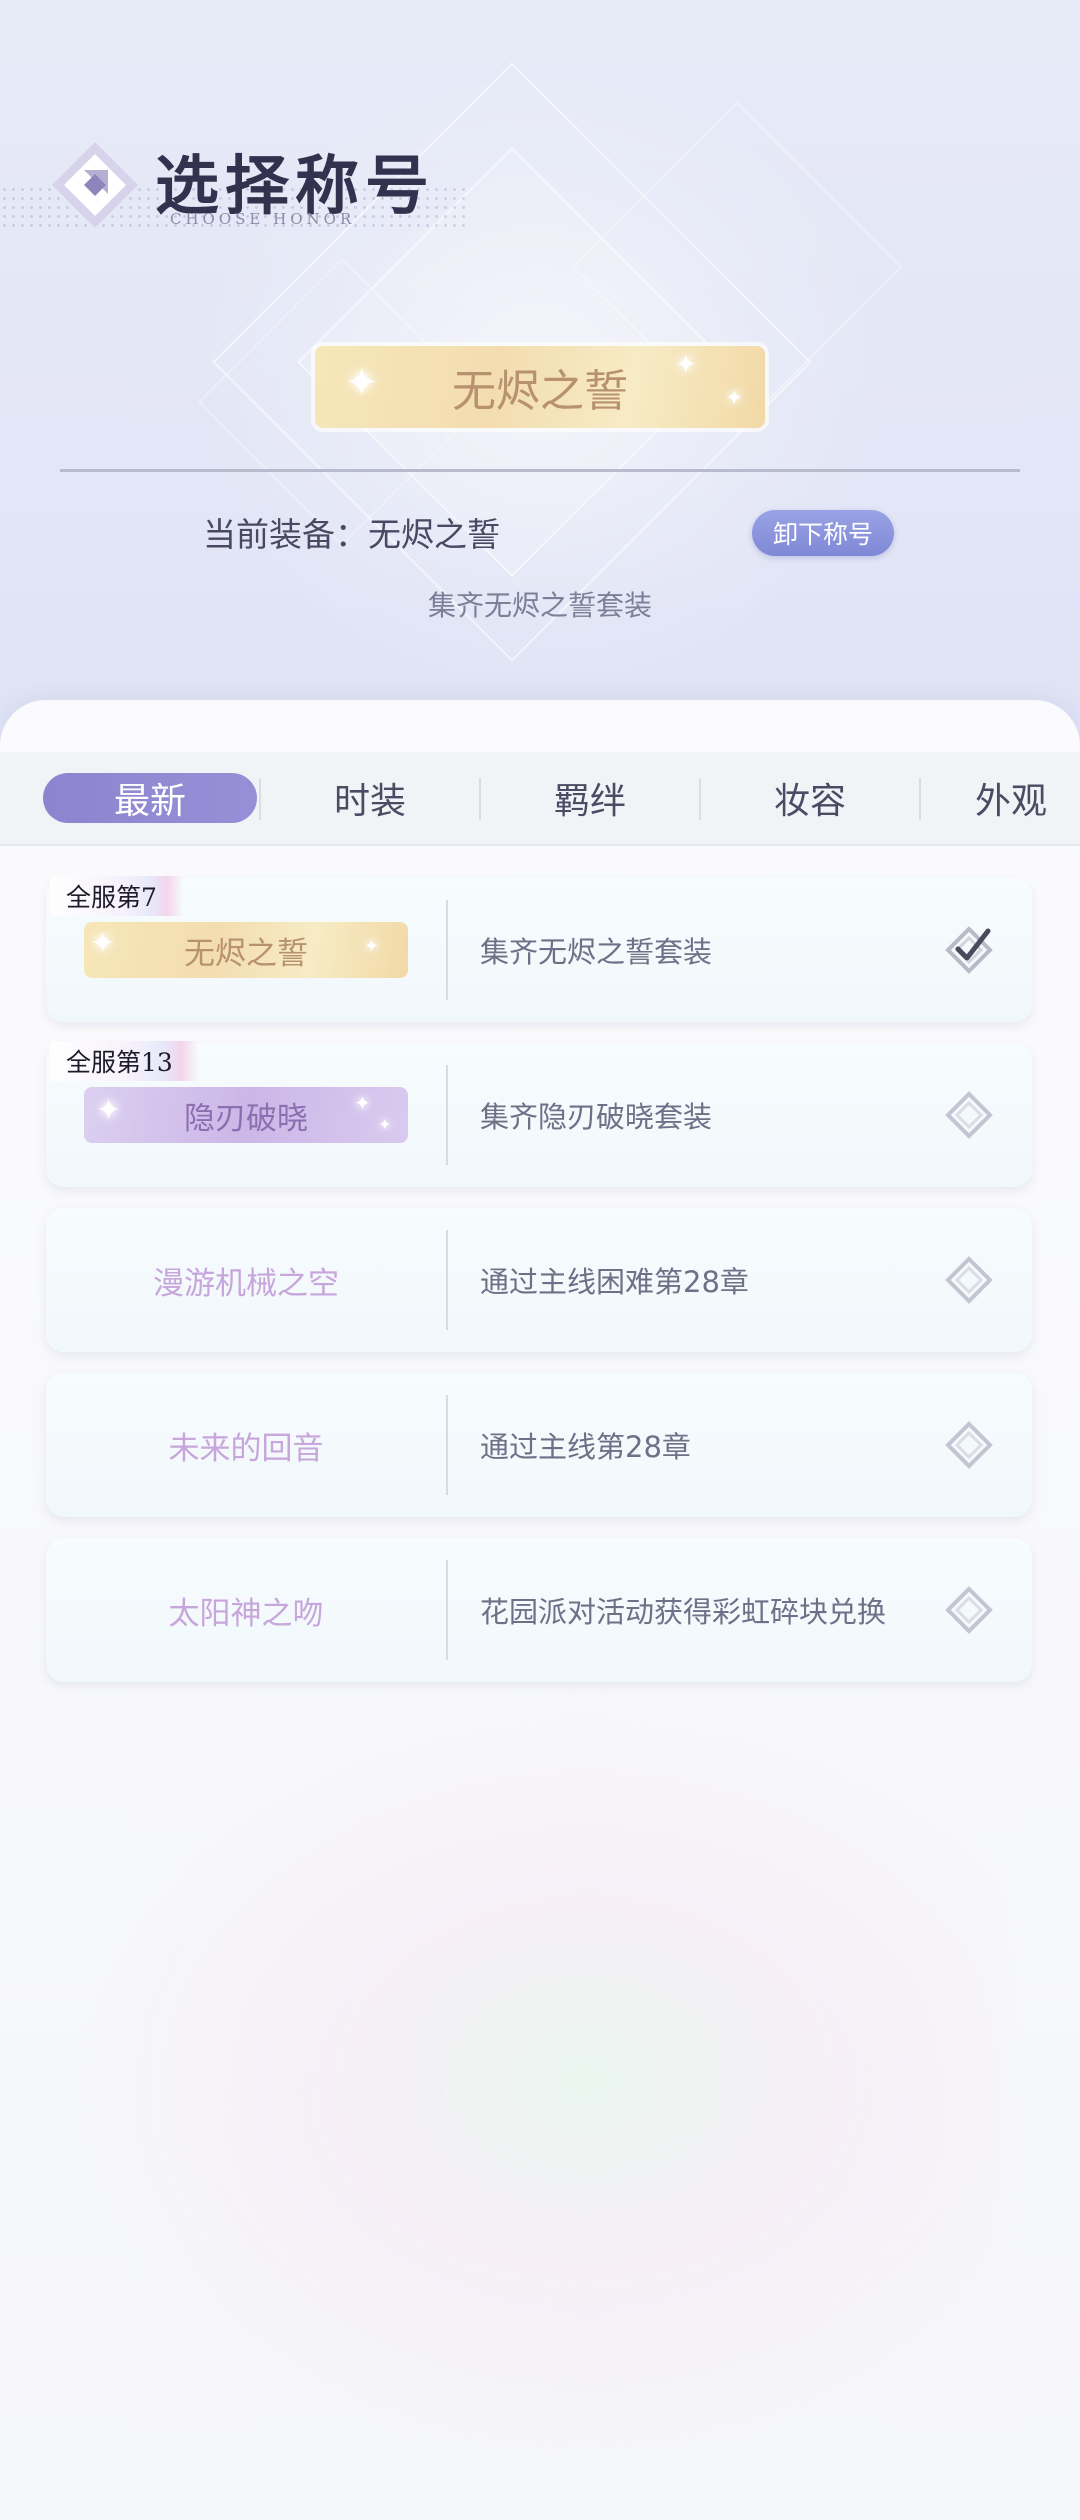  Describe the element at coordinates (246, 1448) in the screenshot. I see `title-name: 未来的回音` at that location.